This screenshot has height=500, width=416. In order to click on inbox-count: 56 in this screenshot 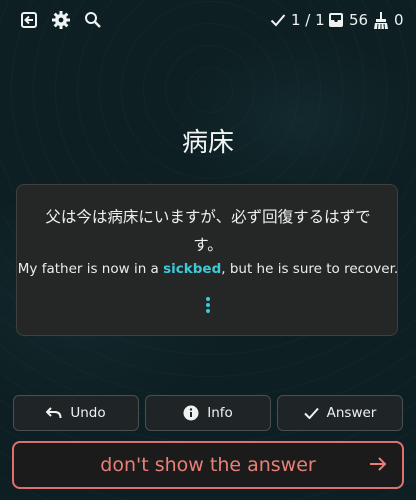, I will do `click(359, 20)`.